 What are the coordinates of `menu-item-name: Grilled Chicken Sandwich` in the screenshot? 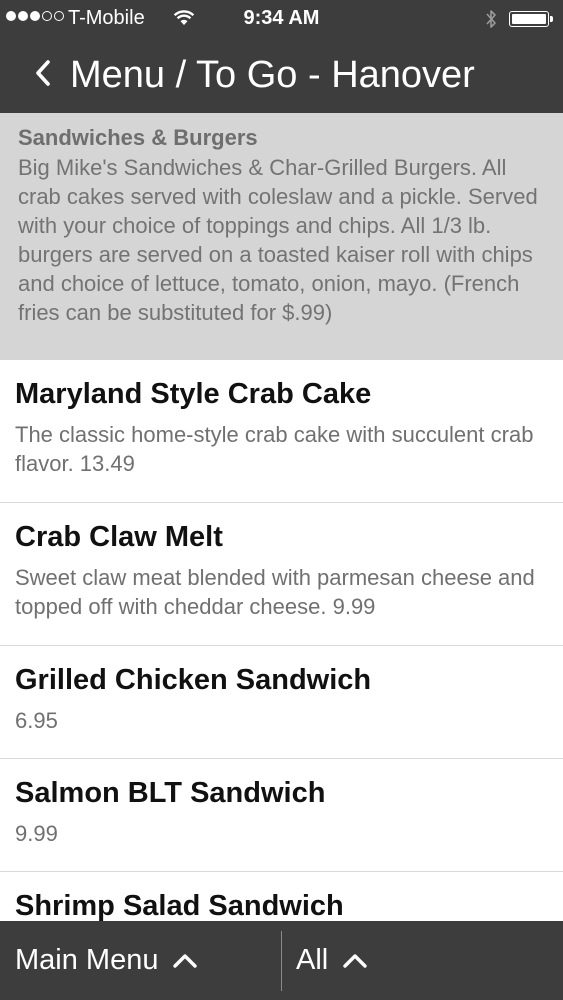 It's located at (193, 680).